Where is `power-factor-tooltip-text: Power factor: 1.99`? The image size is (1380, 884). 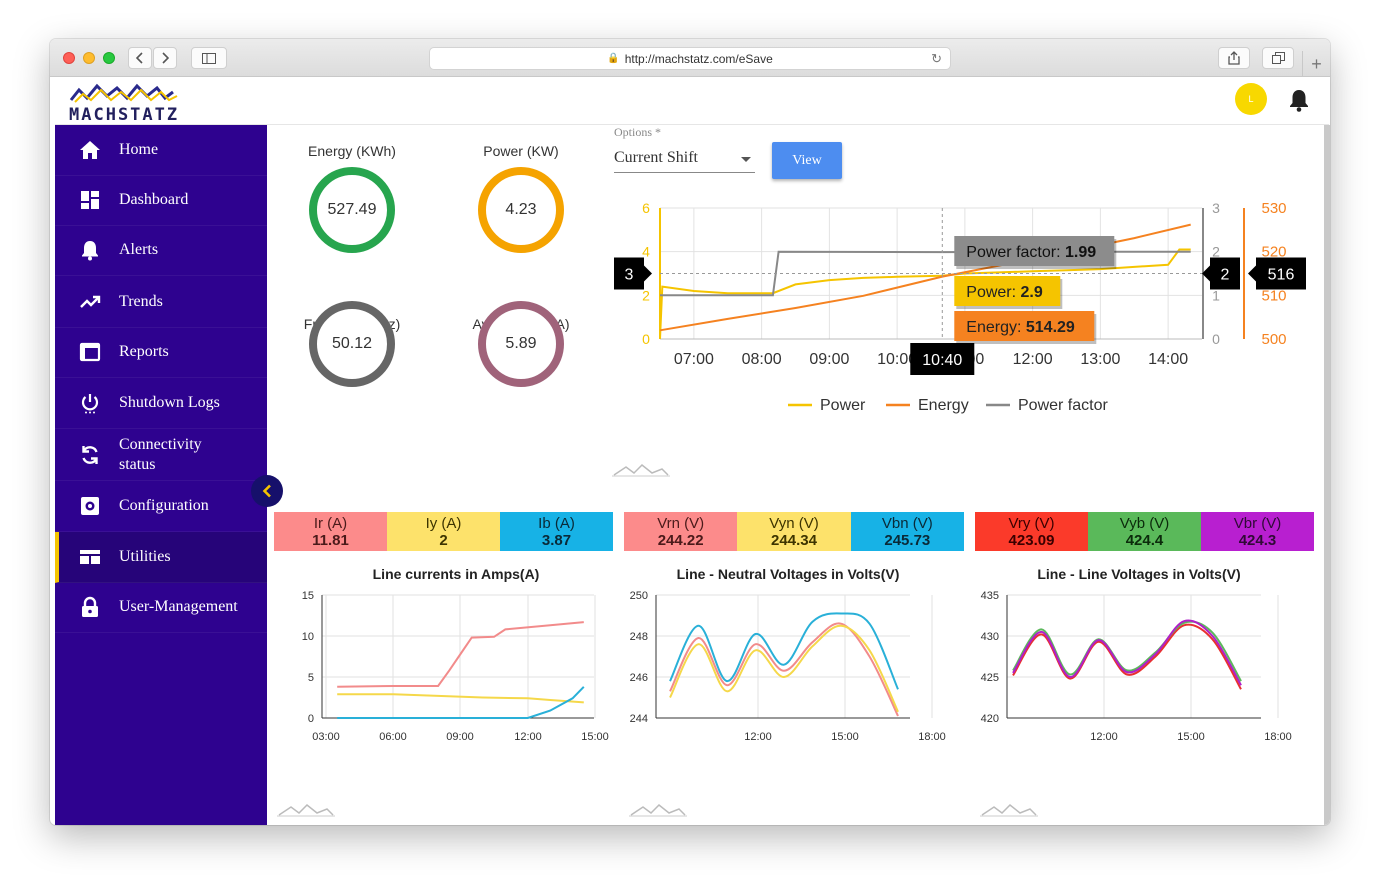 power-factor-tooltip-text: Power factor: 1.99 is located at coordinates (1031, 252).